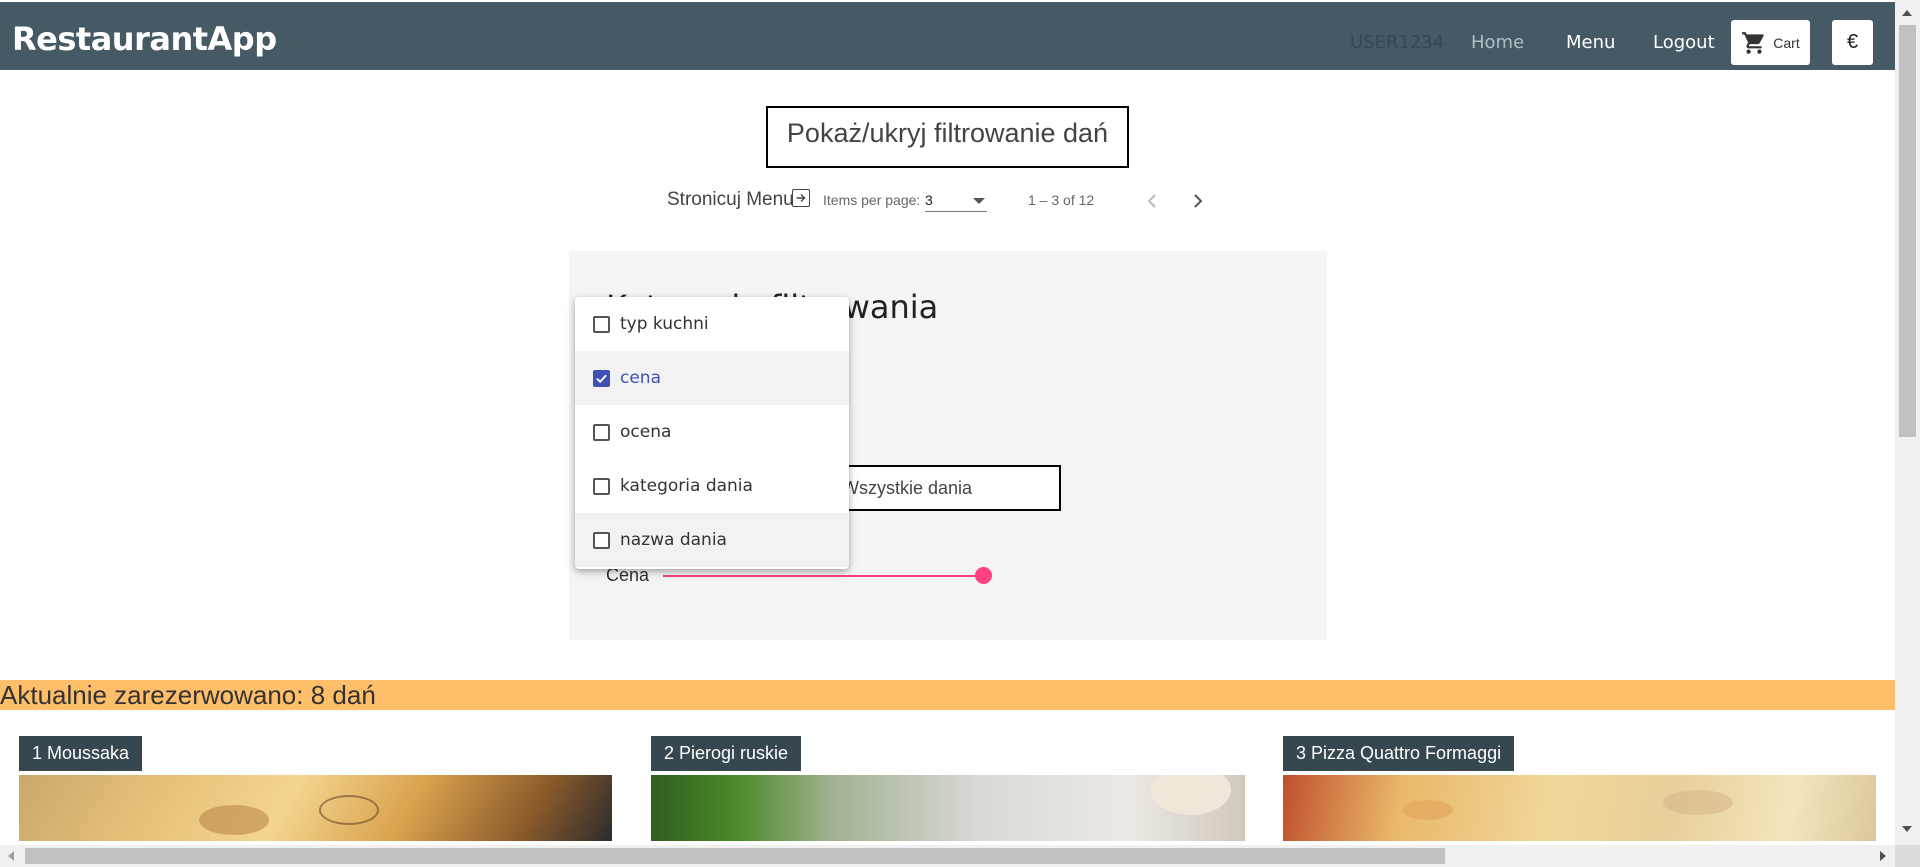 The height and width of the screenshot is (867, 1920). Describe the element at coordinates (664, 324) in the screenshot. I see `option-label: typ kuchni` at that location.